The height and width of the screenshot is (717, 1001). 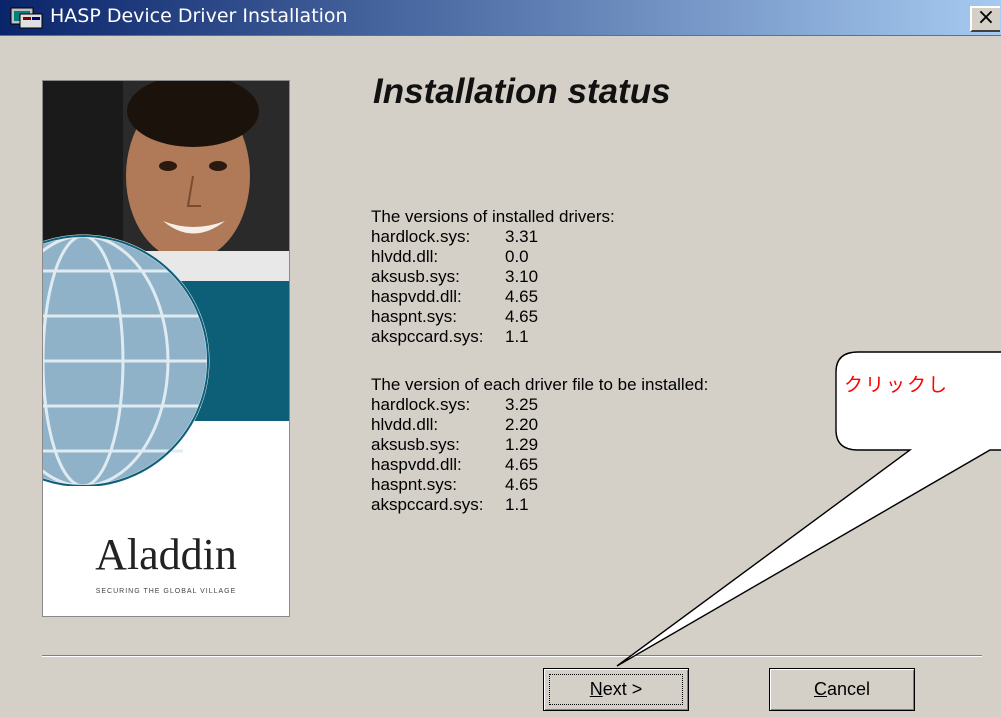 What do you see at coordinates (539, 337) in the screenshot?
I see `installed-driver-row: akspccard.sys: 1.1` at bounding box center [539, 337].